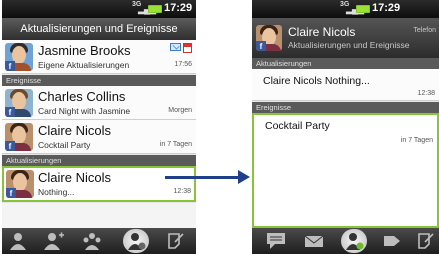 This screenshot has height=254, width=439. What do you see at coordinates (424, 30) in the screenshot?
I see `phone-label: Telefon` at bounding box center [424, 30].